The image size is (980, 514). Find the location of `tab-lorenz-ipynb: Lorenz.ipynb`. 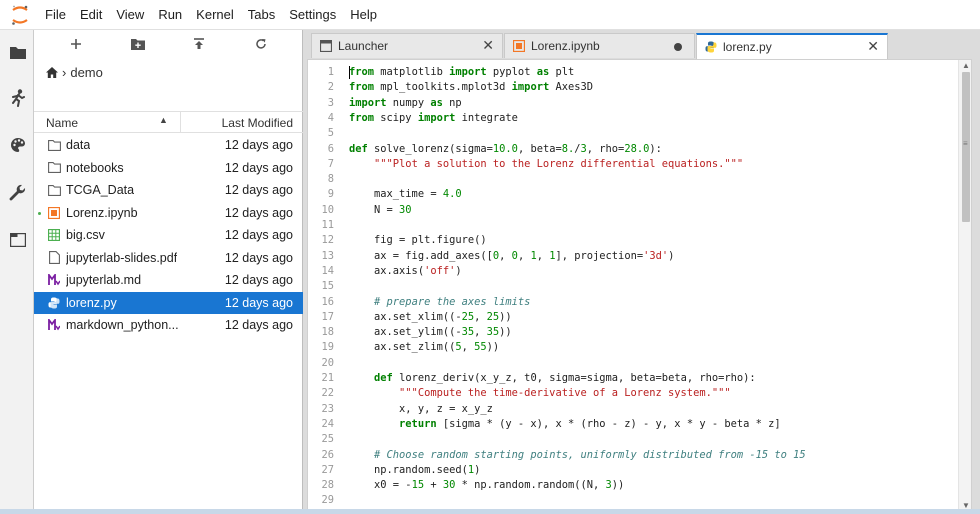

tab-lorenz-ipynb: Lorenz.ipynb is located at coordinates (599, 45).